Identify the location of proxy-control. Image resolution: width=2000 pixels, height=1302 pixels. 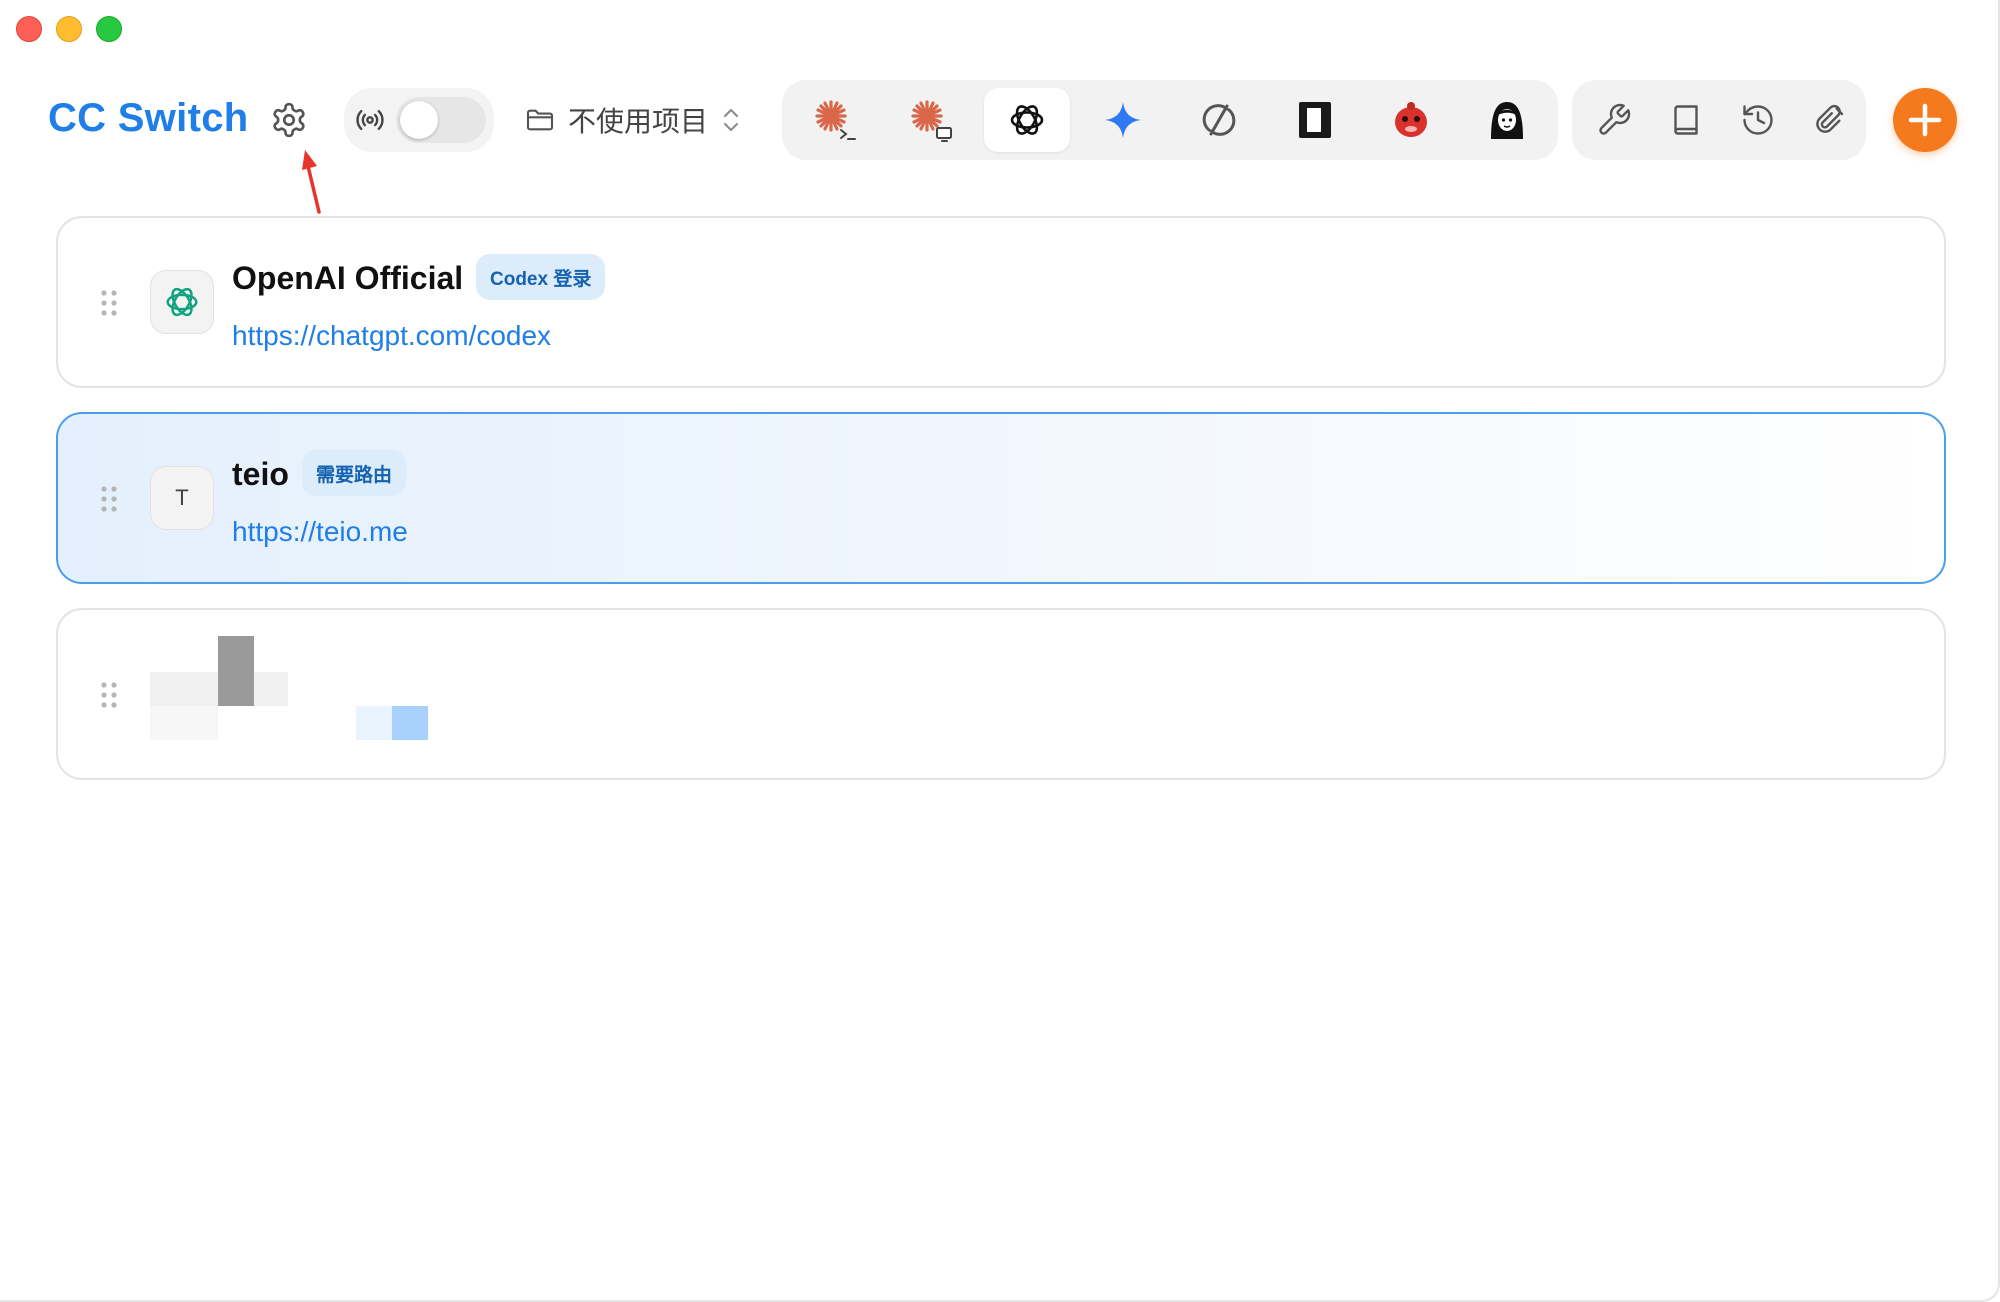
(419, 120).